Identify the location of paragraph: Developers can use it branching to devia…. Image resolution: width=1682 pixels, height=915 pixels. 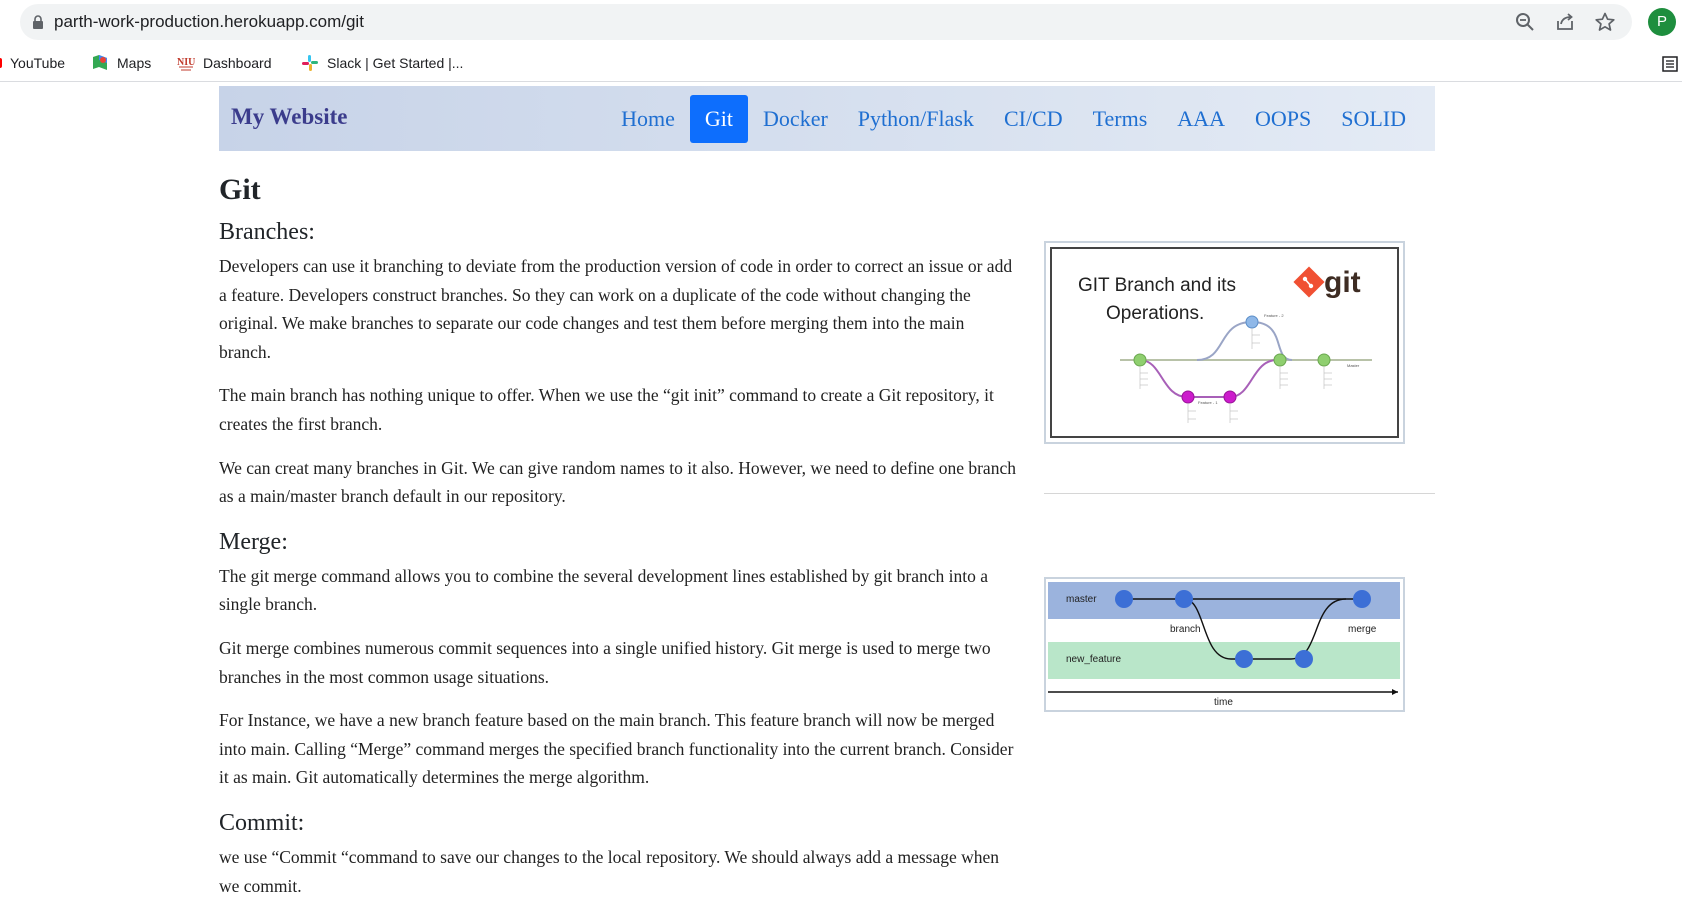
(616, 309).